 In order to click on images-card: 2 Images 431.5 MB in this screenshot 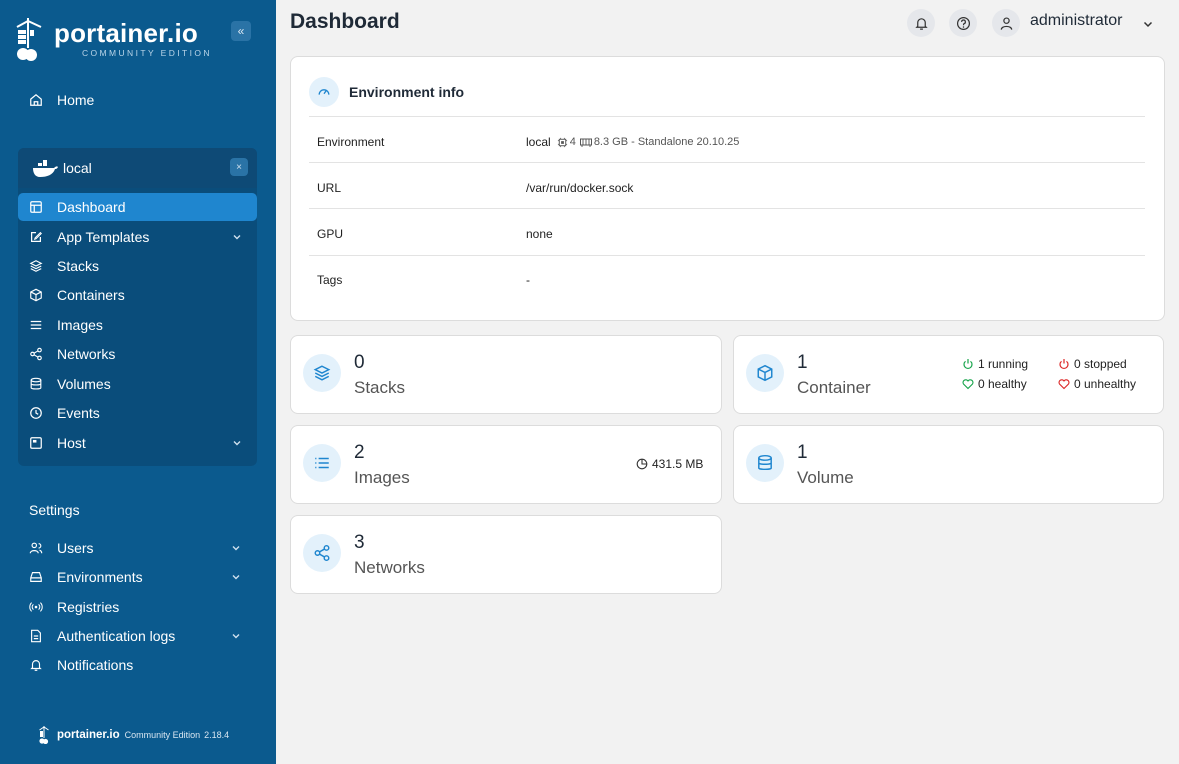, I will do `click(506, 464)`.